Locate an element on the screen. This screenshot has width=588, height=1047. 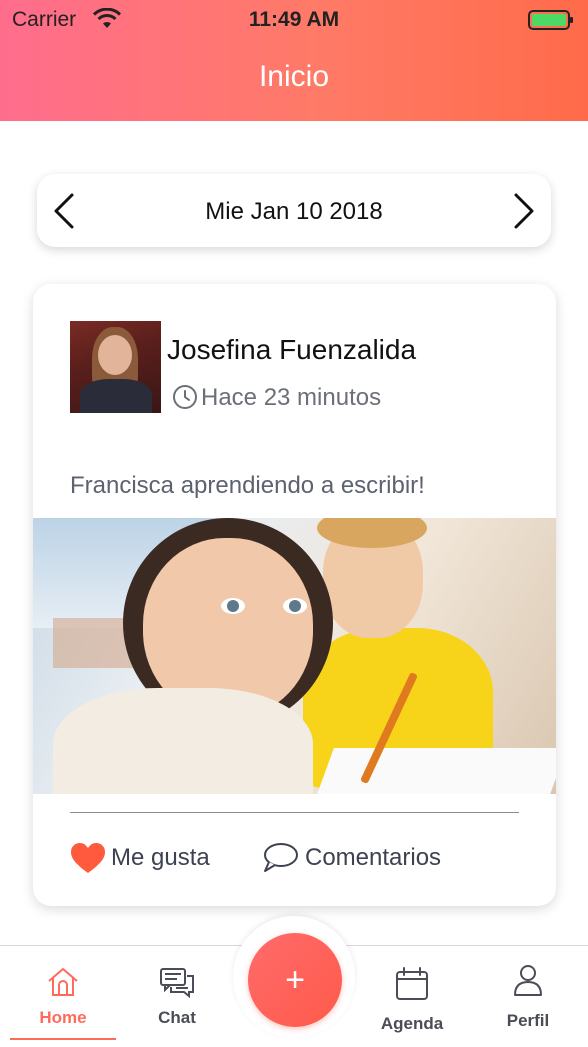
comments-button: Comentarios is located at coordinates (351, 858).